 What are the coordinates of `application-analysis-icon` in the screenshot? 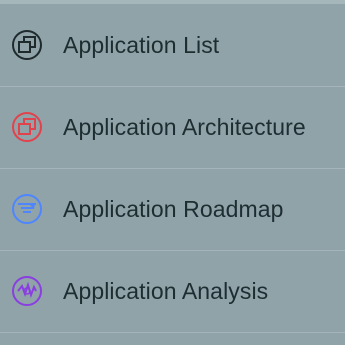 It's located at (27, 291).